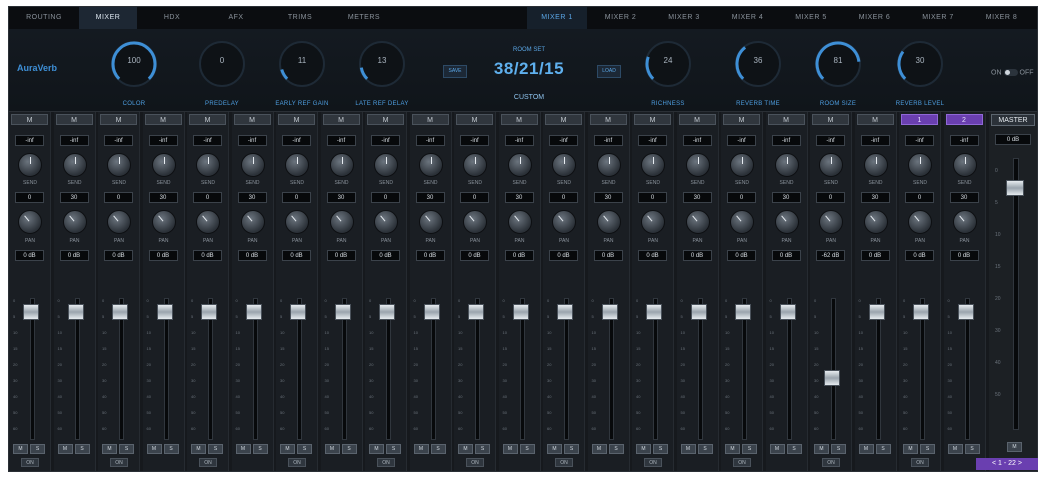  What do you see at coordinates (455, 71) in the screenshot?
I see `save-button: SAVE` at bounding box center [455, 71].